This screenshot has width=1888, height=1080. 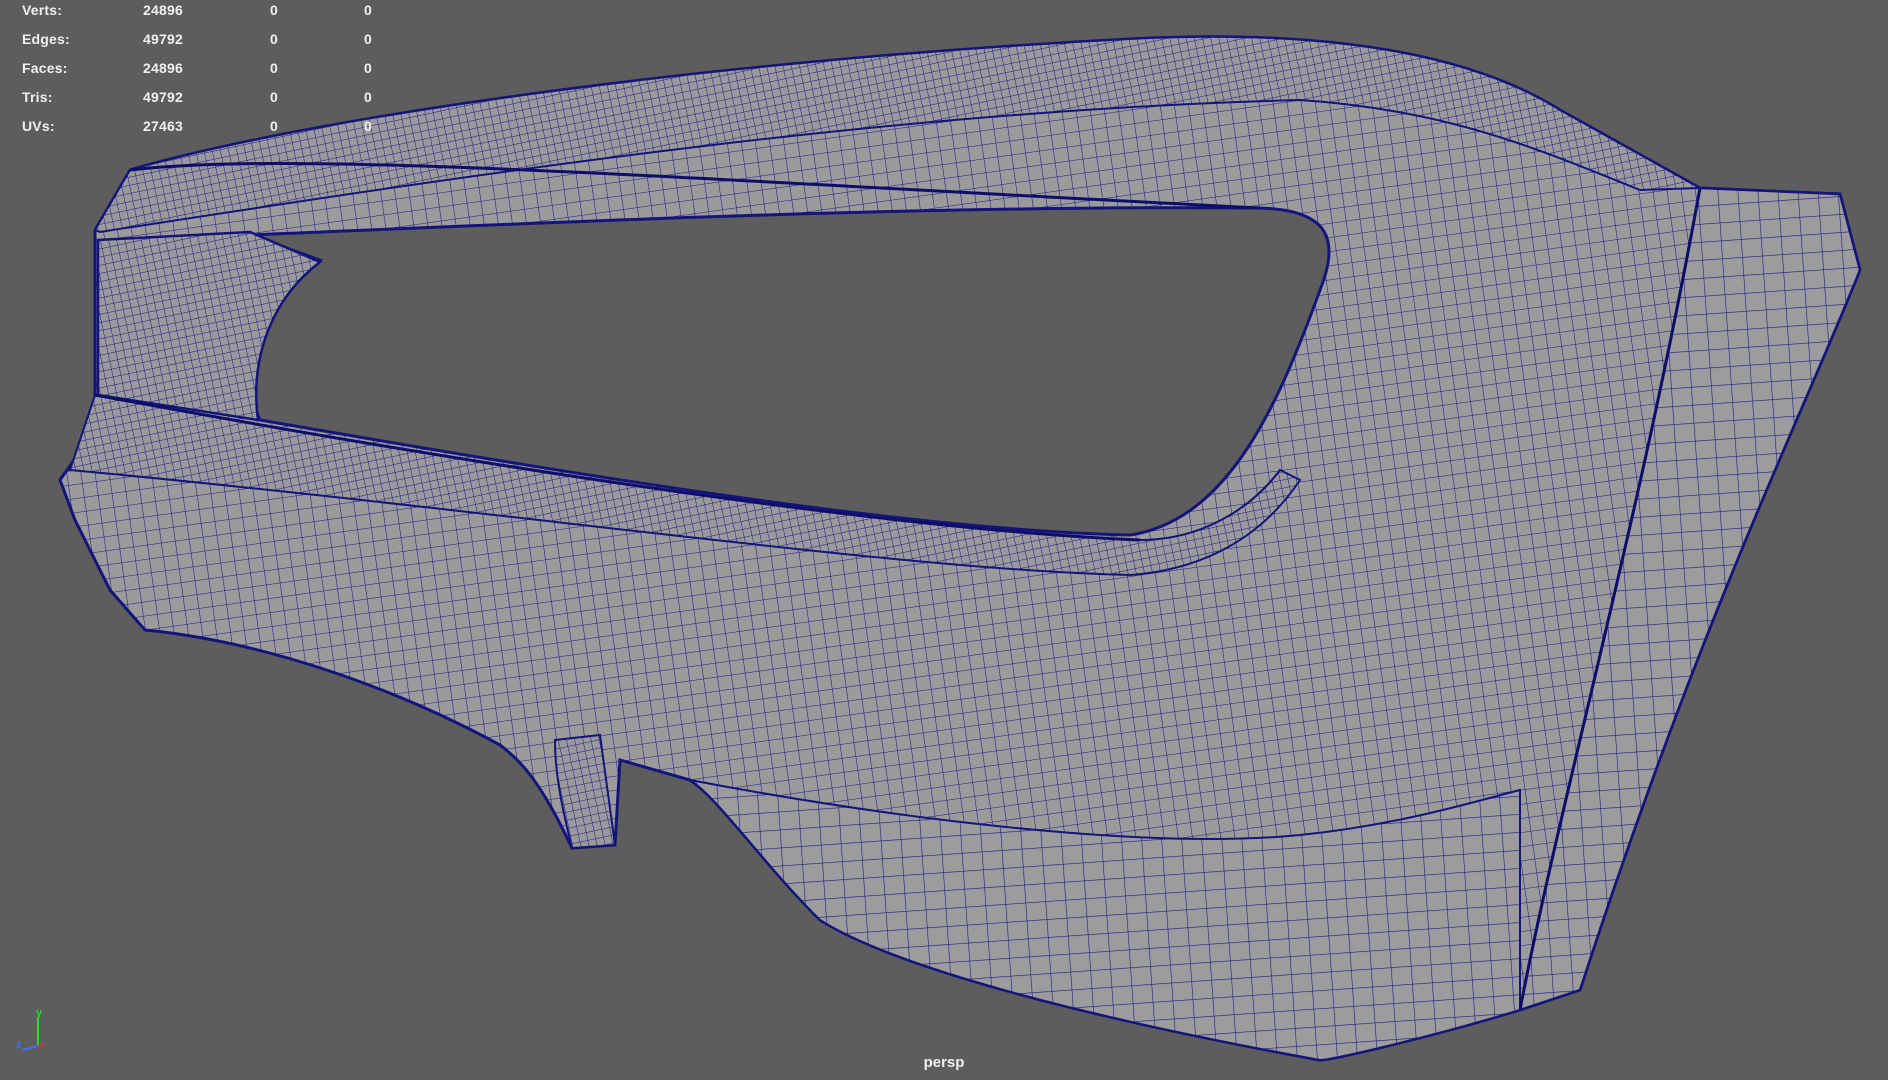 What do you see at coordinates (39, 1013) in the screenshot?
I see `axis-y-label: y` at bounding box center [39, 1013].